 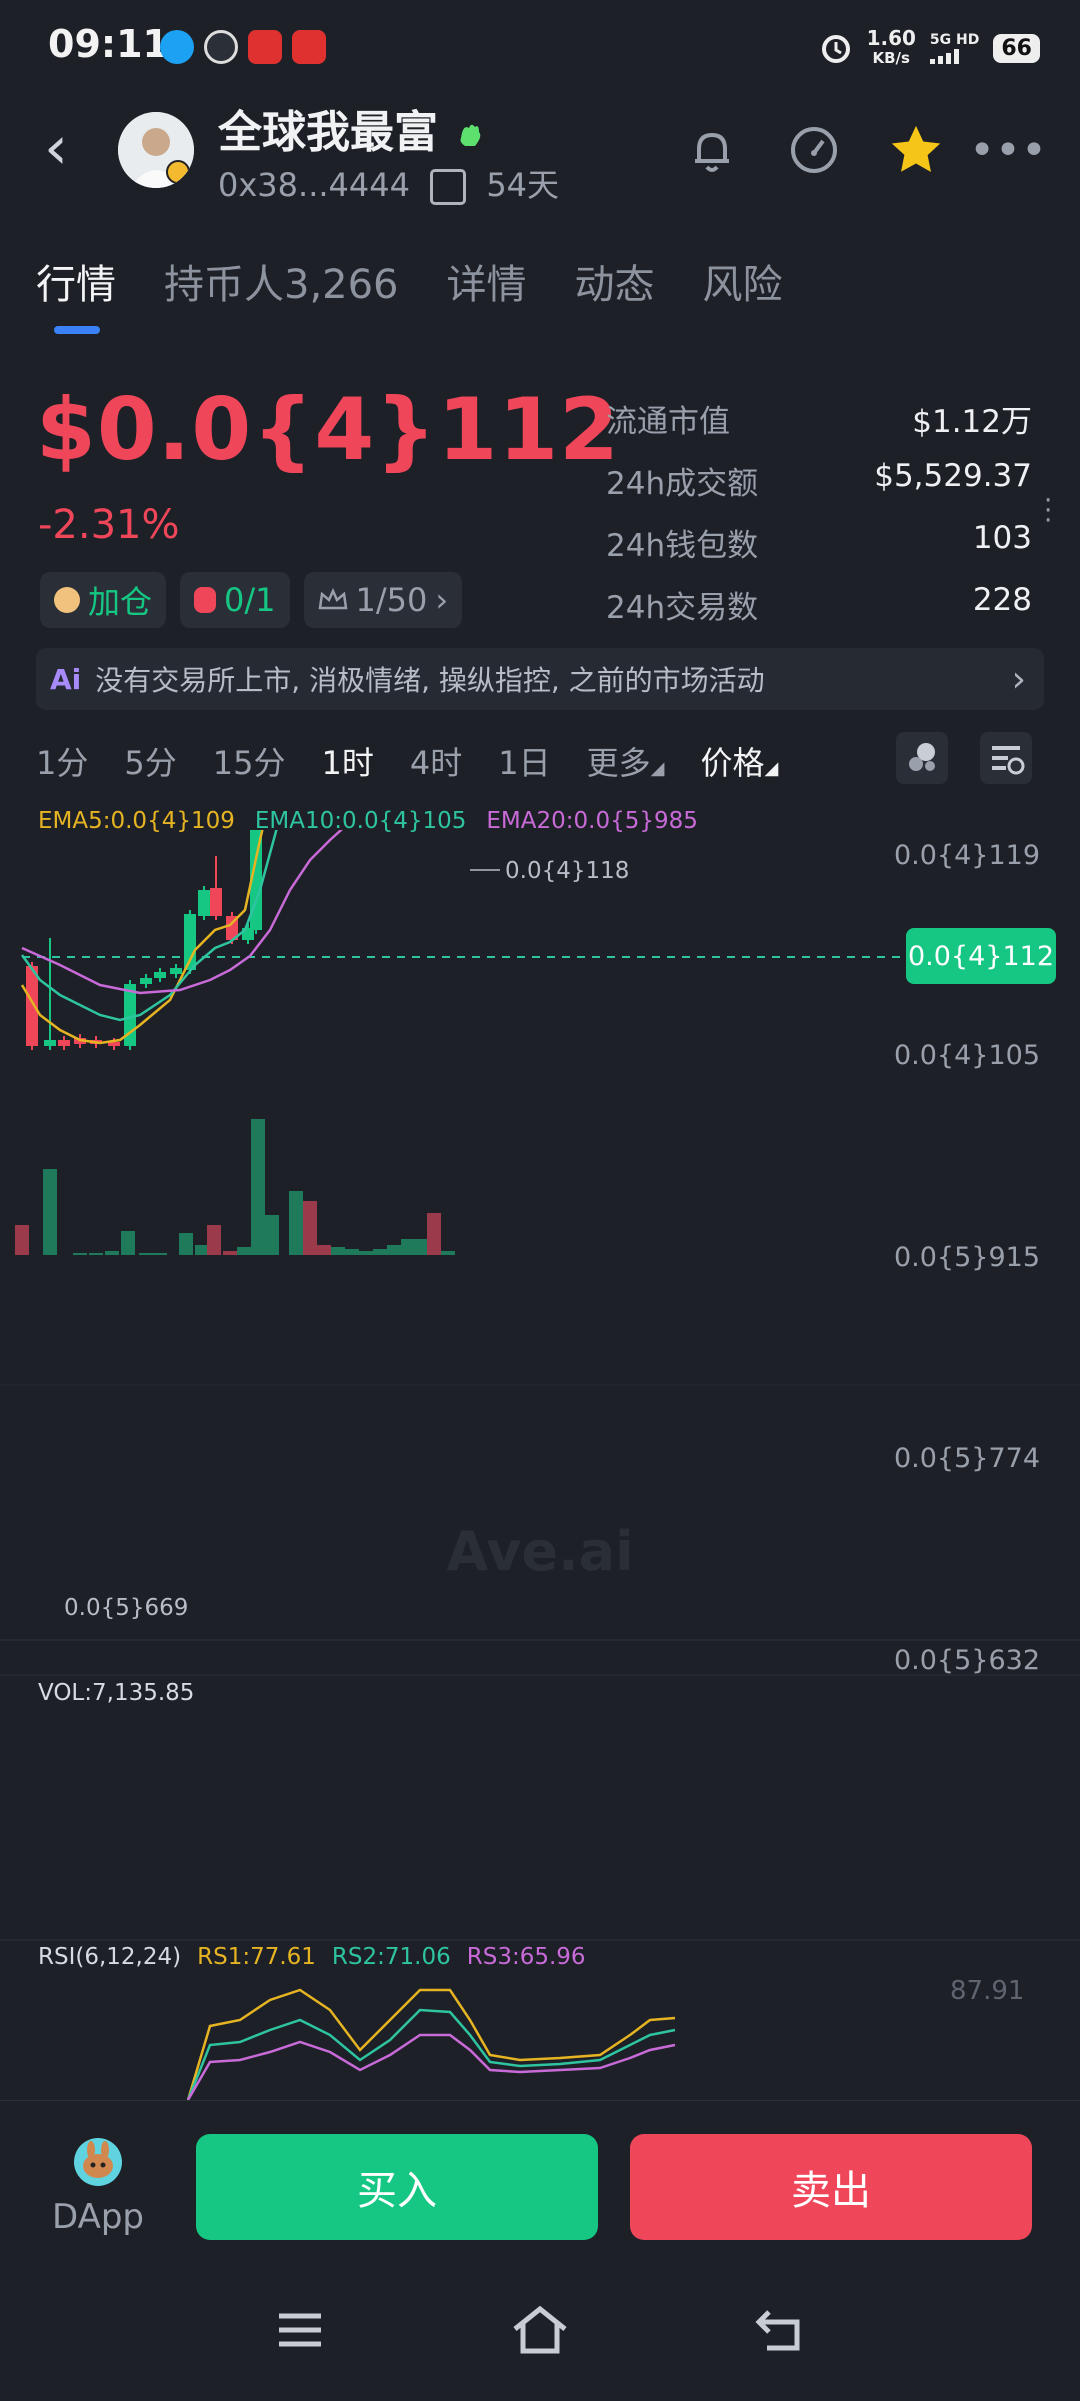 What do you see at coordinates (831, 2187) in the screenshot?
I see `sell-button: 卖出` at bounding box center [831, 2187].